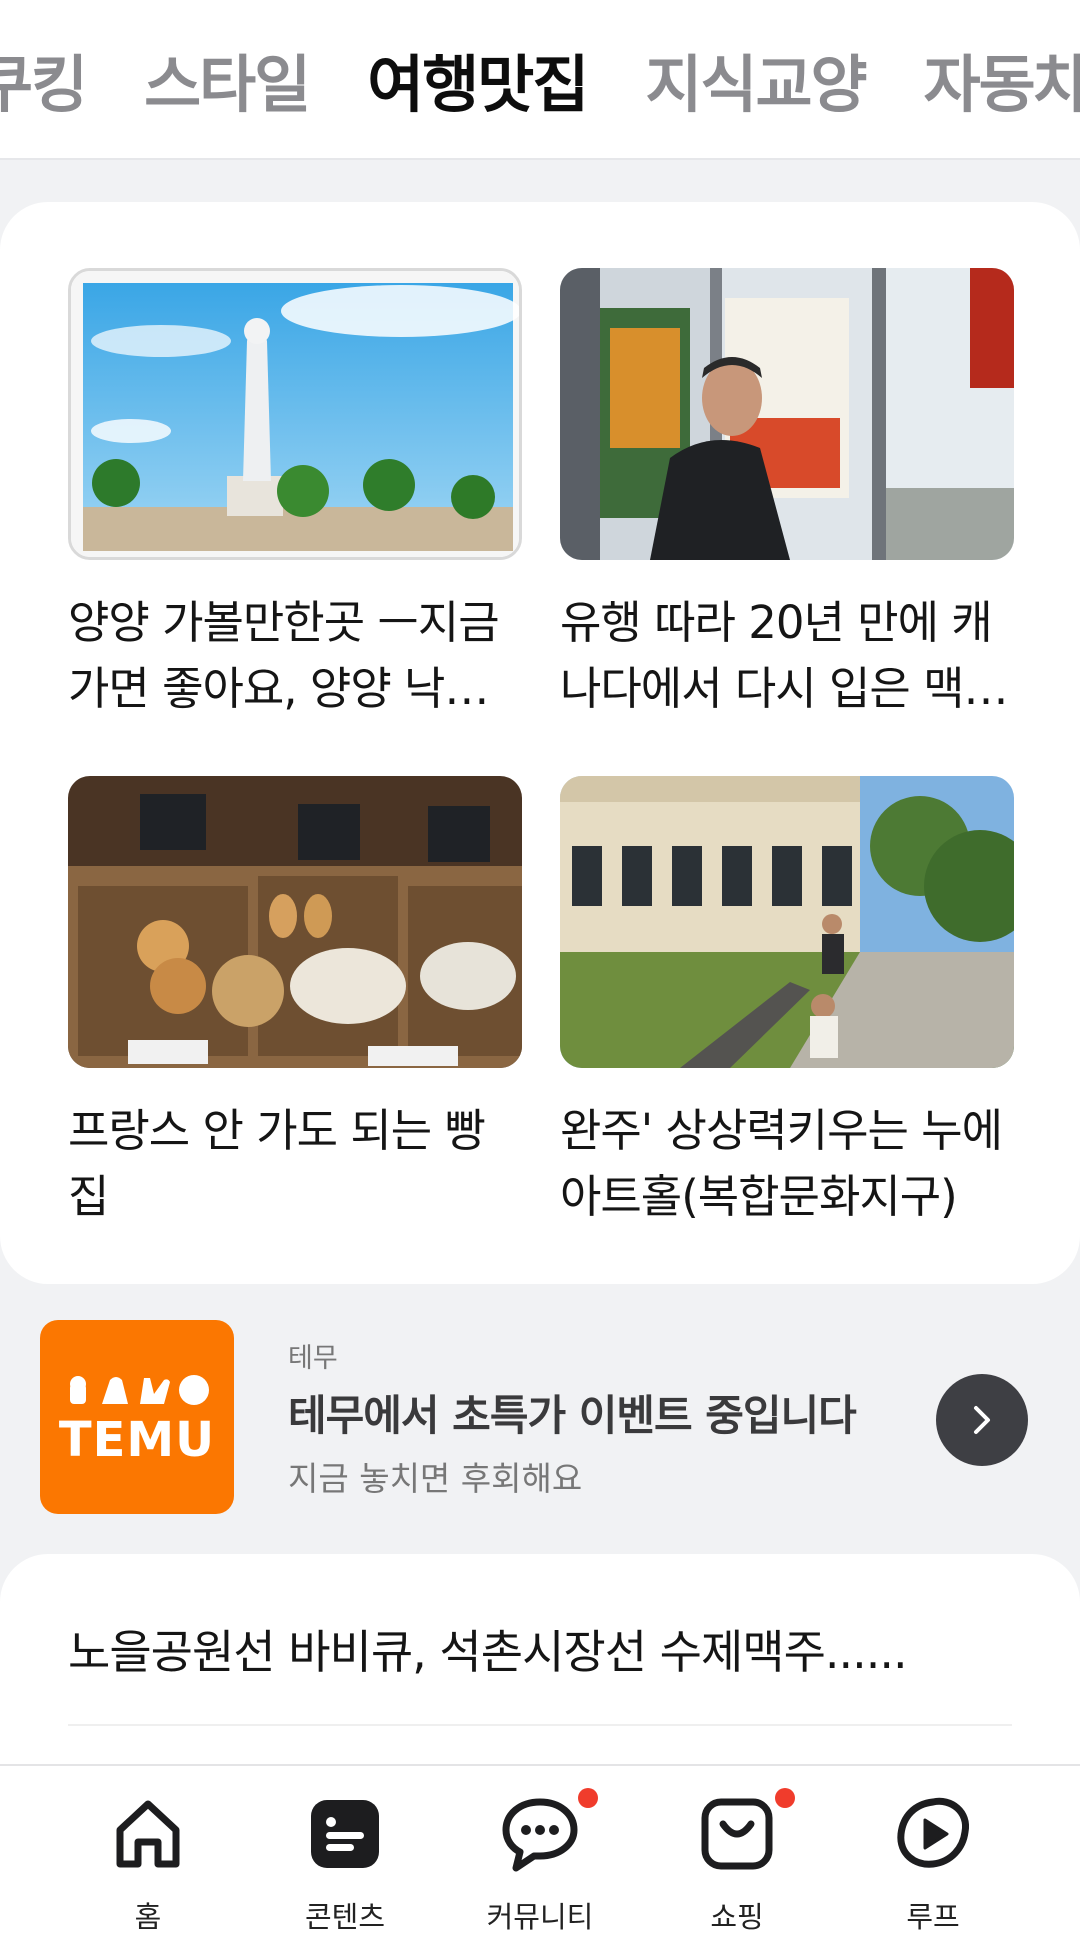 This screenshot has height=1954, width=1080. I want to click on content-tile: 유행 따라 20년 만에 캐나다에서 다시 입은 맥도날드, so click(787, 495).